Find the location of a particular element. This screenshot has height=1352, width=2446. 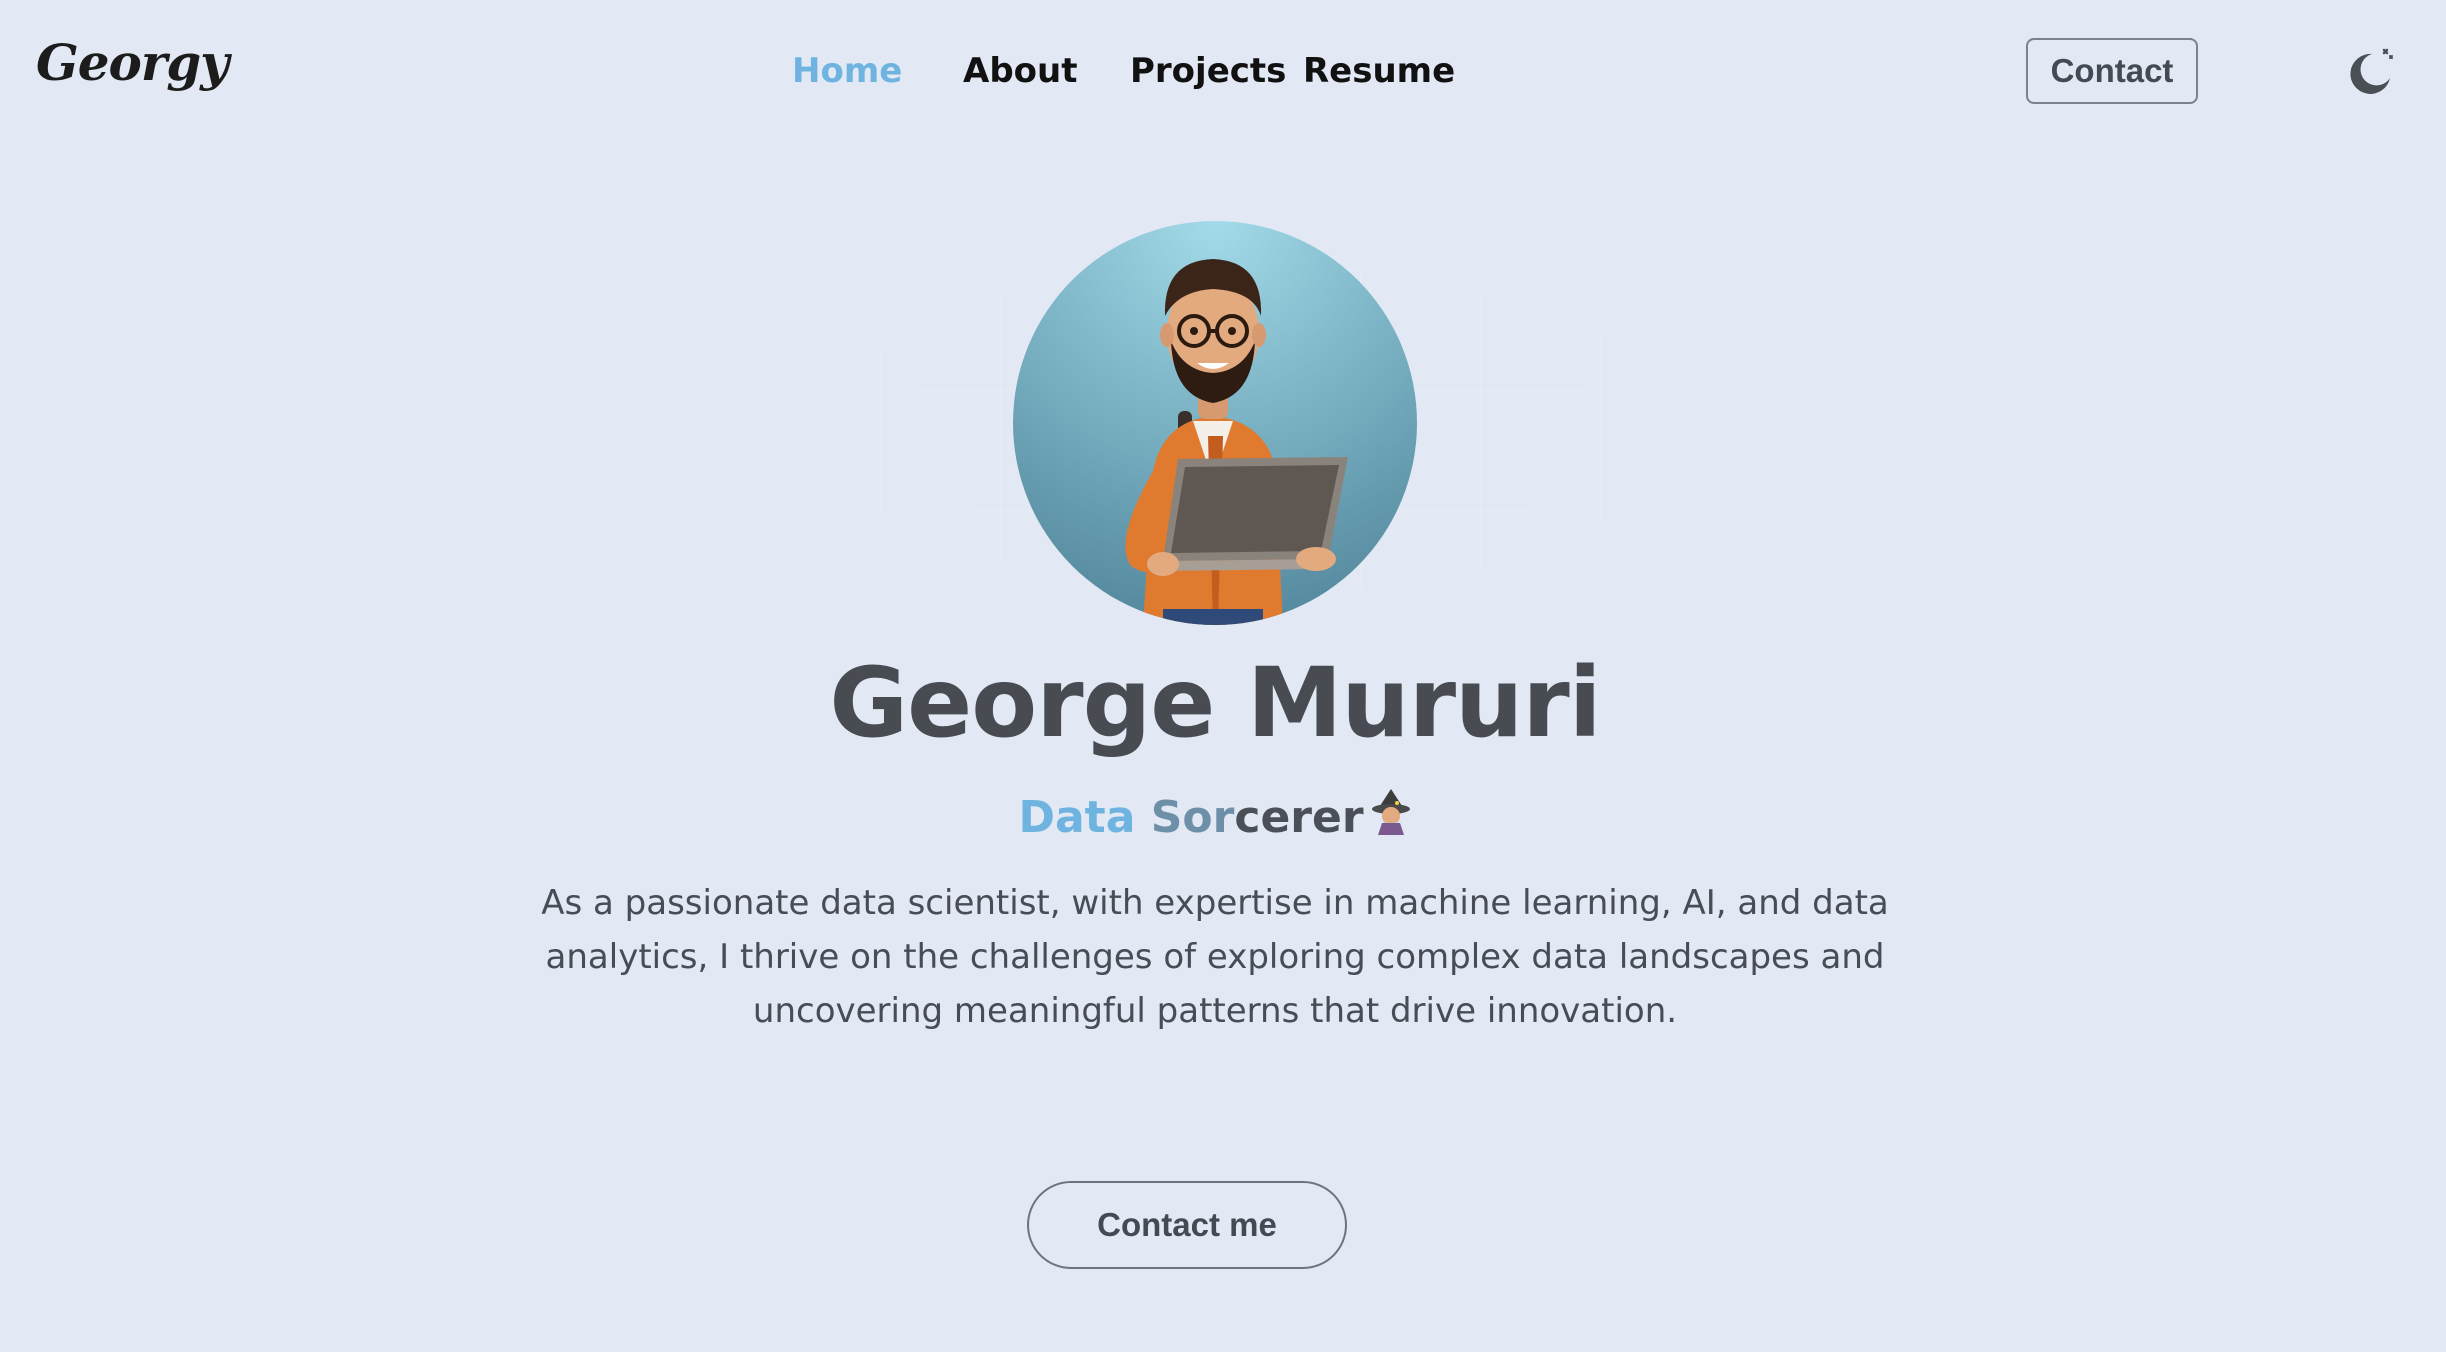

role-text-part1: Data is located at coordinates (1084, 817).